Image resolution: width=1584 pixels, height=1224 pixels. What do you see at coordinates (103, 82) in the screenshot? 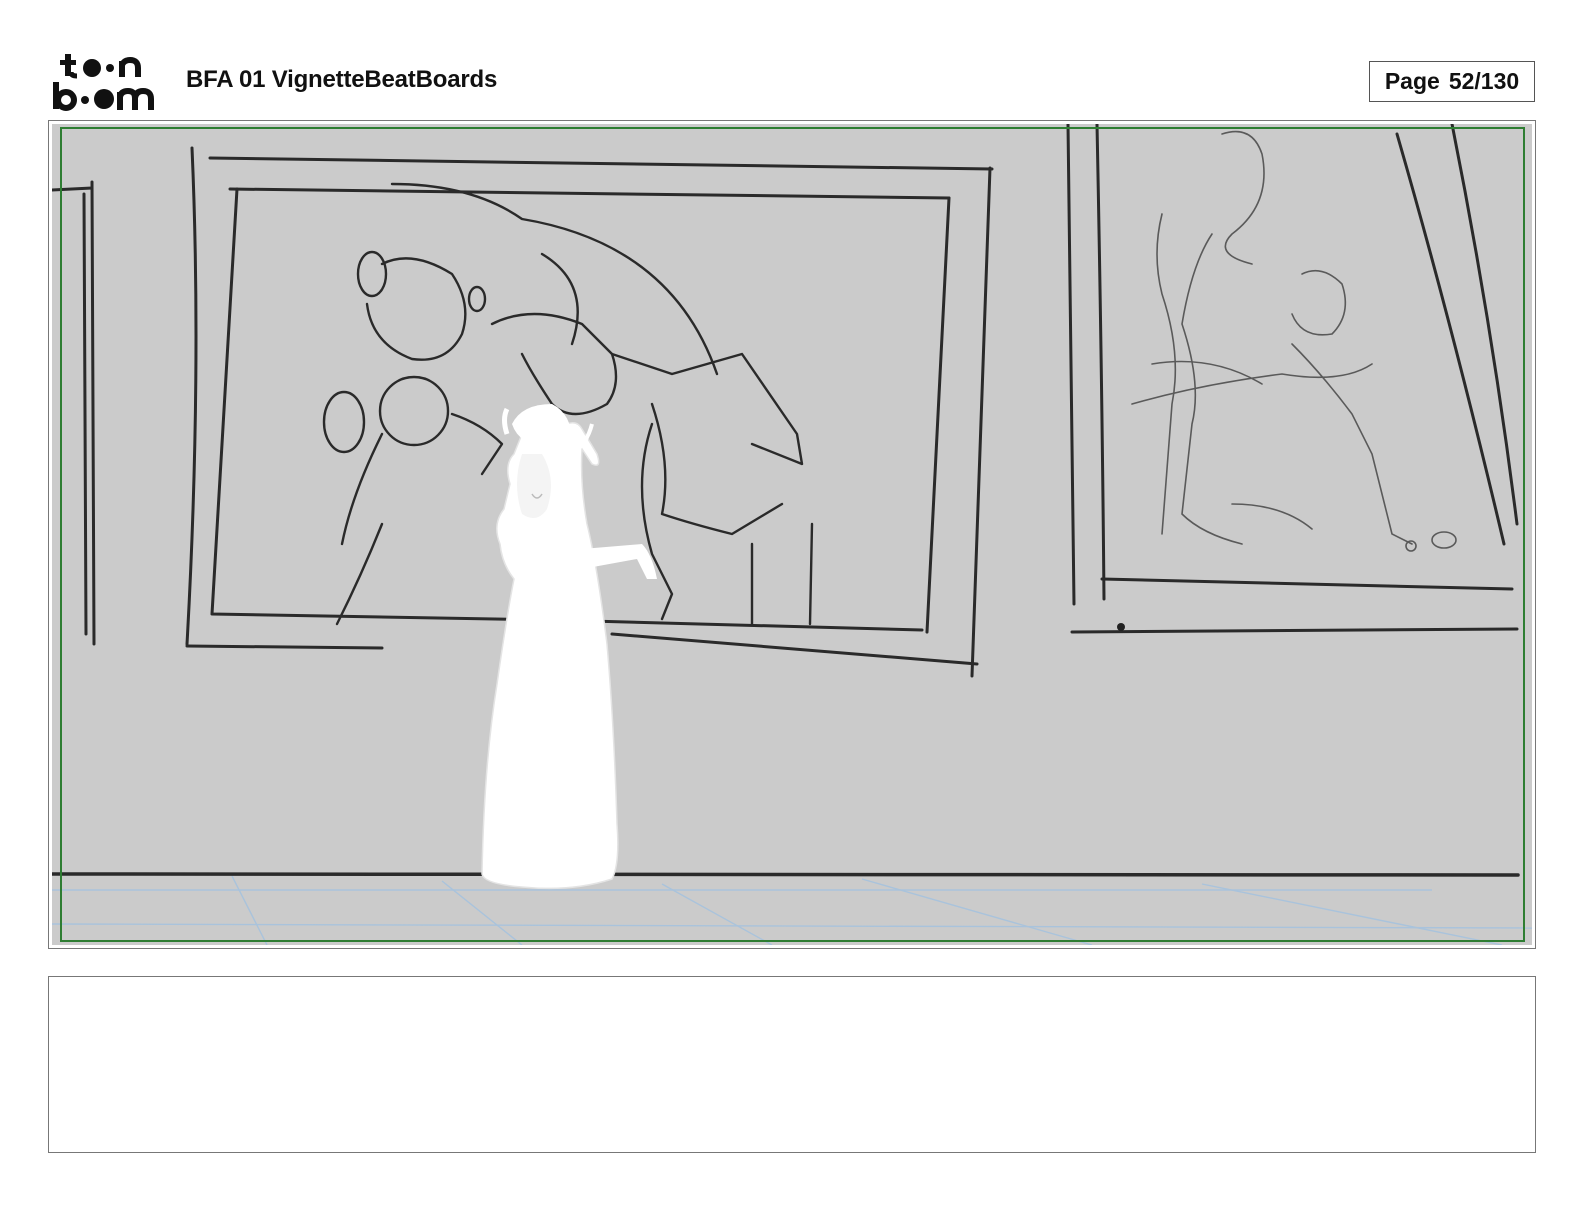
I see `toonboom-logo` at bounding box center [103, 82].